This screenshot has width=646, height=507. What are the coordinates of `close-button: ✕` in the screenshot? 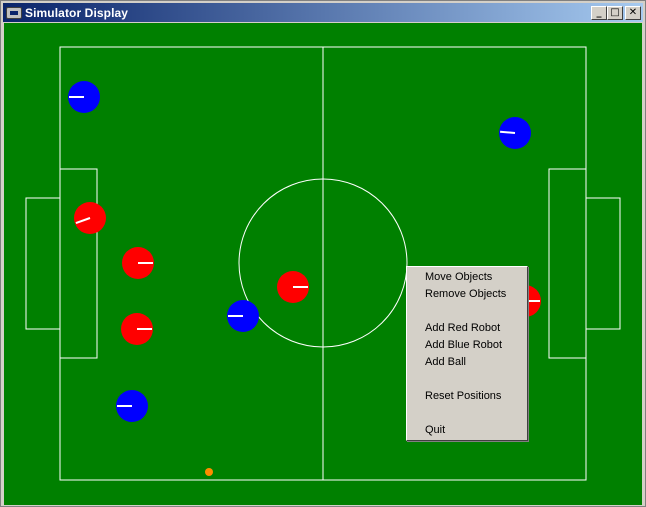 It's located at (633, 13).